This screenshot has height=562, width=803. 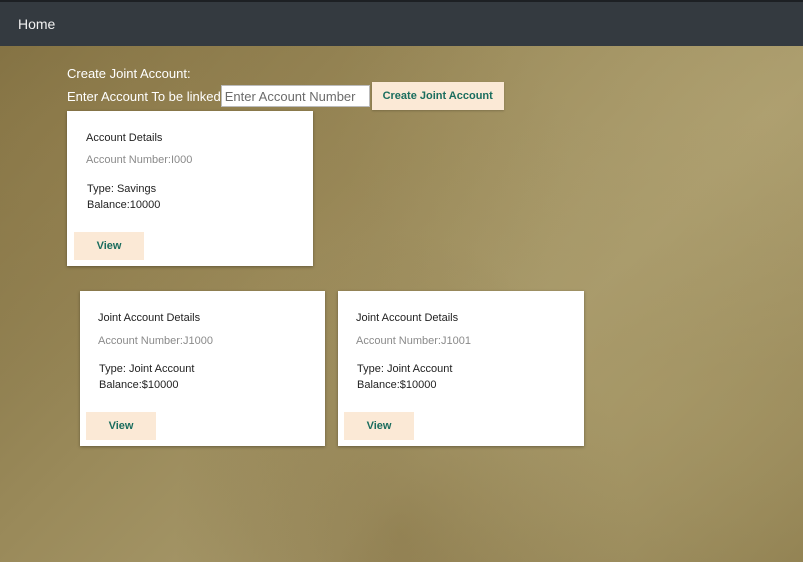 What do you see at coordinates (124, 138) in the screenshot?
I see `card-title: Account Details` at bounding box center [124, 138].